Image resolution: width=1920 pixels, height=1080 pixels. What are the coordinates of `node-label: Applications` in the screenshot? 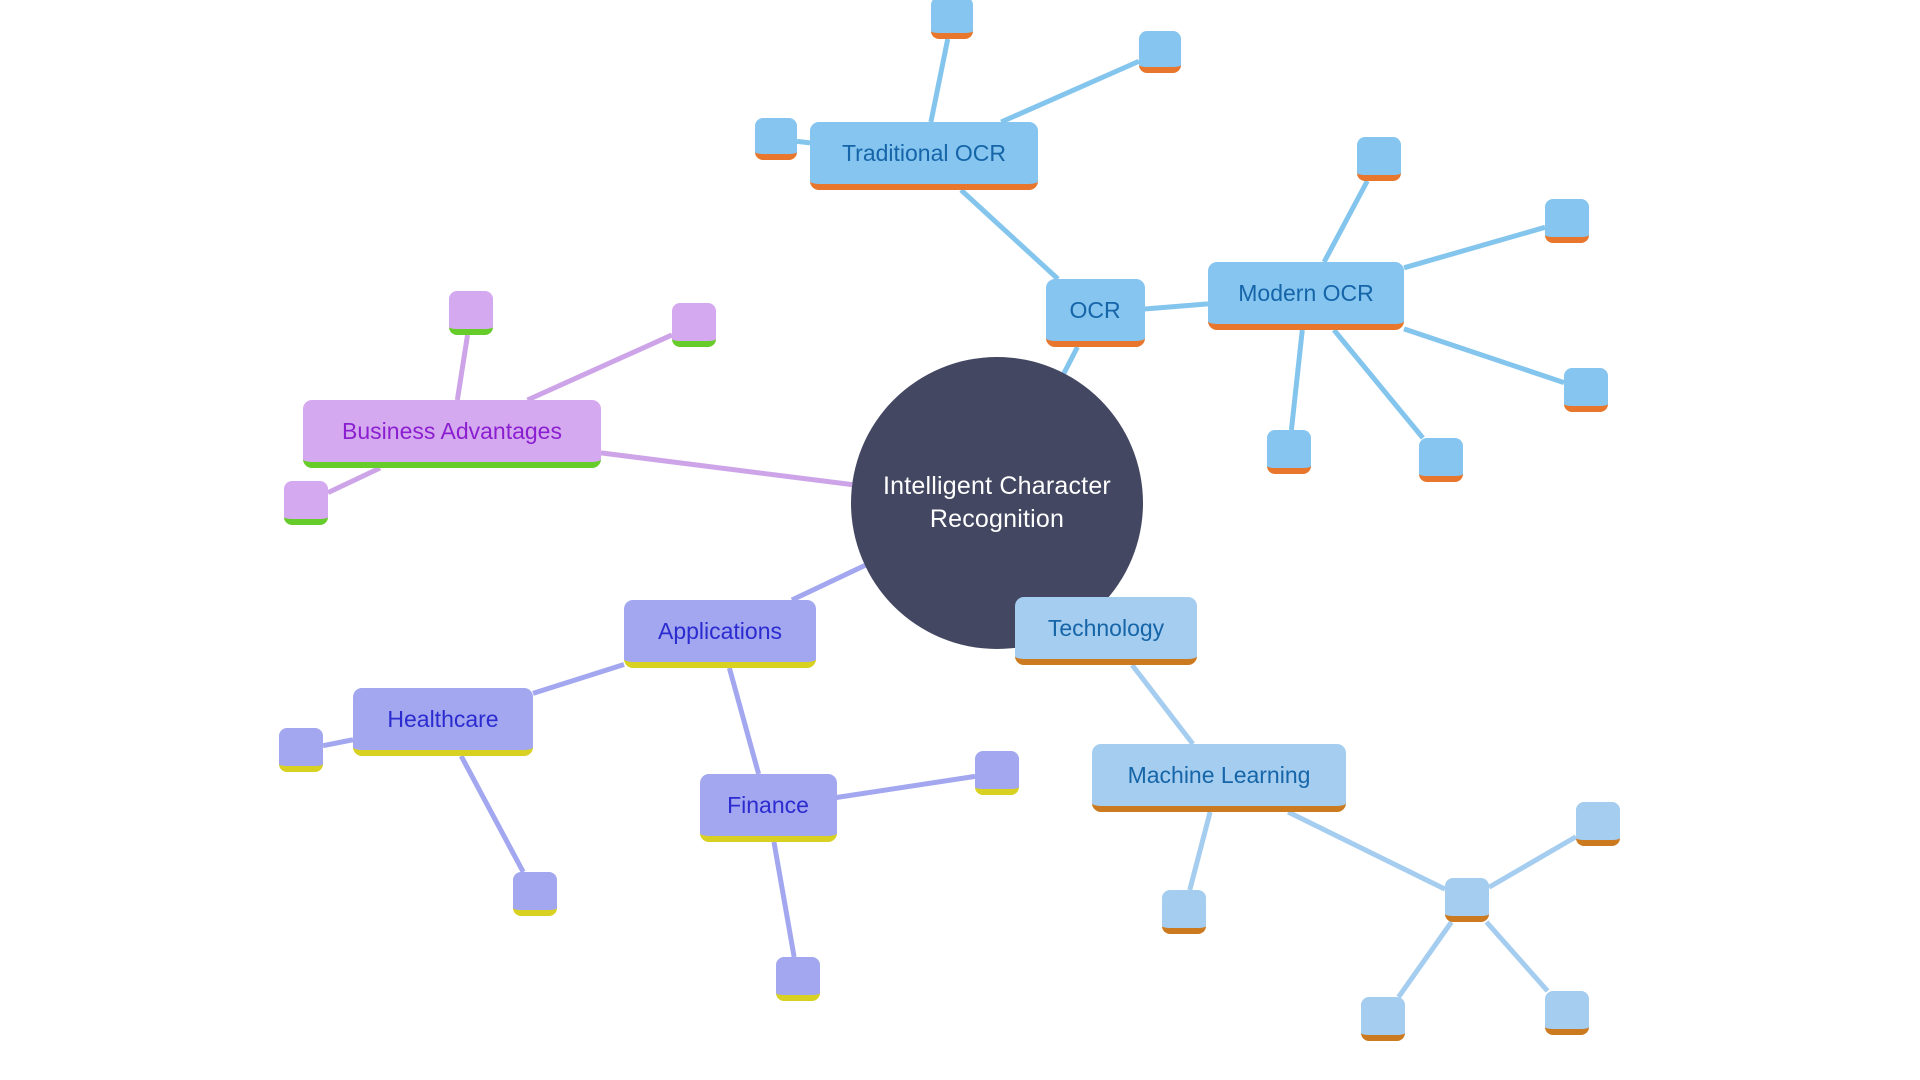 It's located at (720, 630).